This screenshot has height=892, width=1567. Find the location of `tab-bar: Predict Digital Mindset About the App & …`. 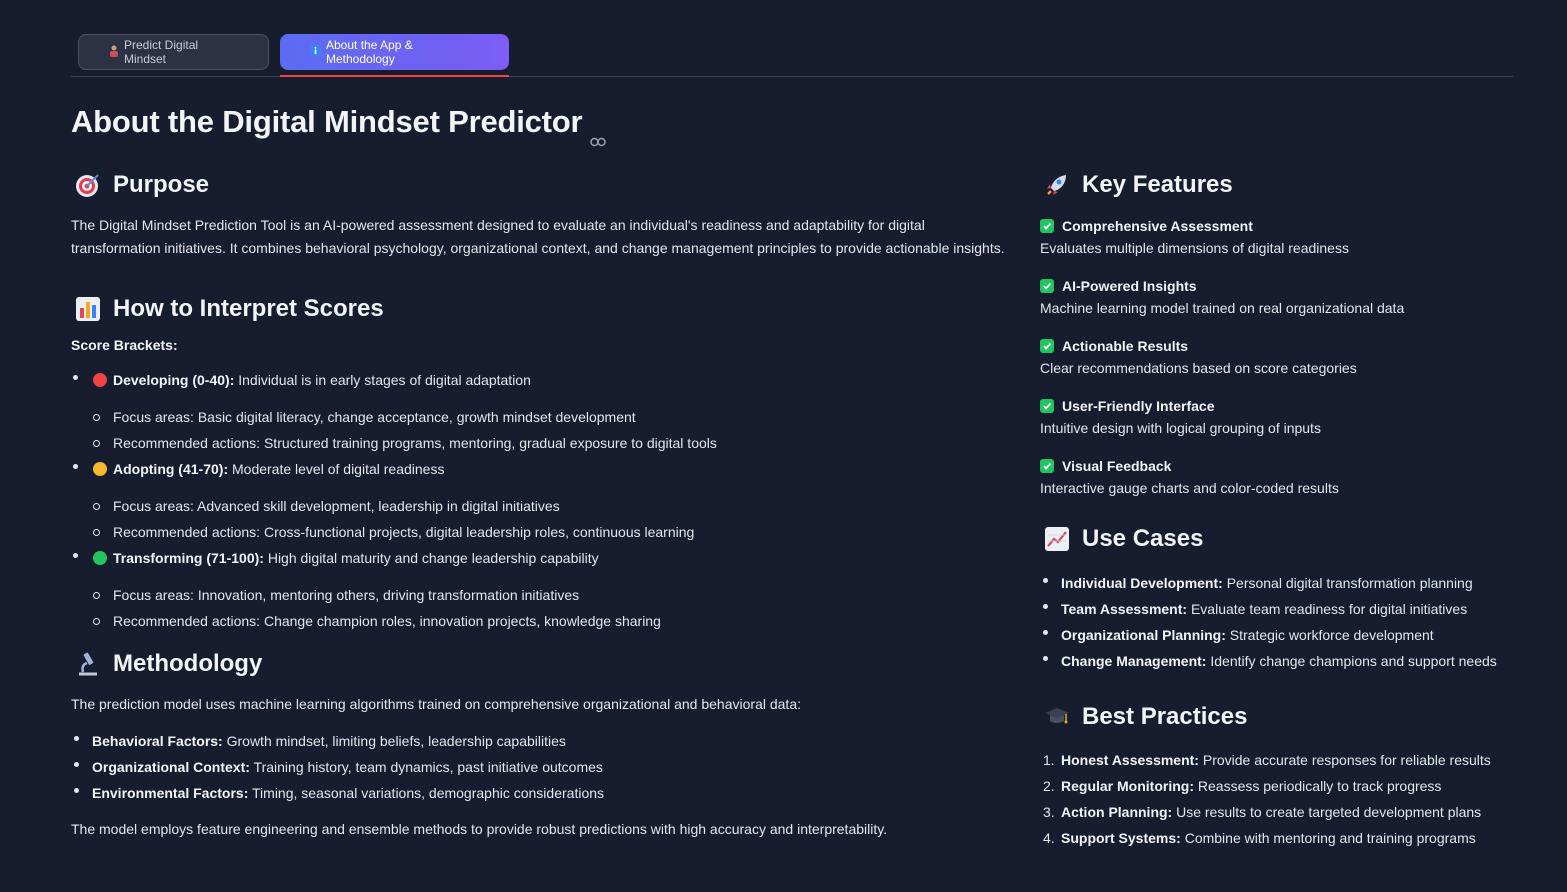

tab-bar: Predict Digital Mindset About the App & … is located at coordinates (293, 52).